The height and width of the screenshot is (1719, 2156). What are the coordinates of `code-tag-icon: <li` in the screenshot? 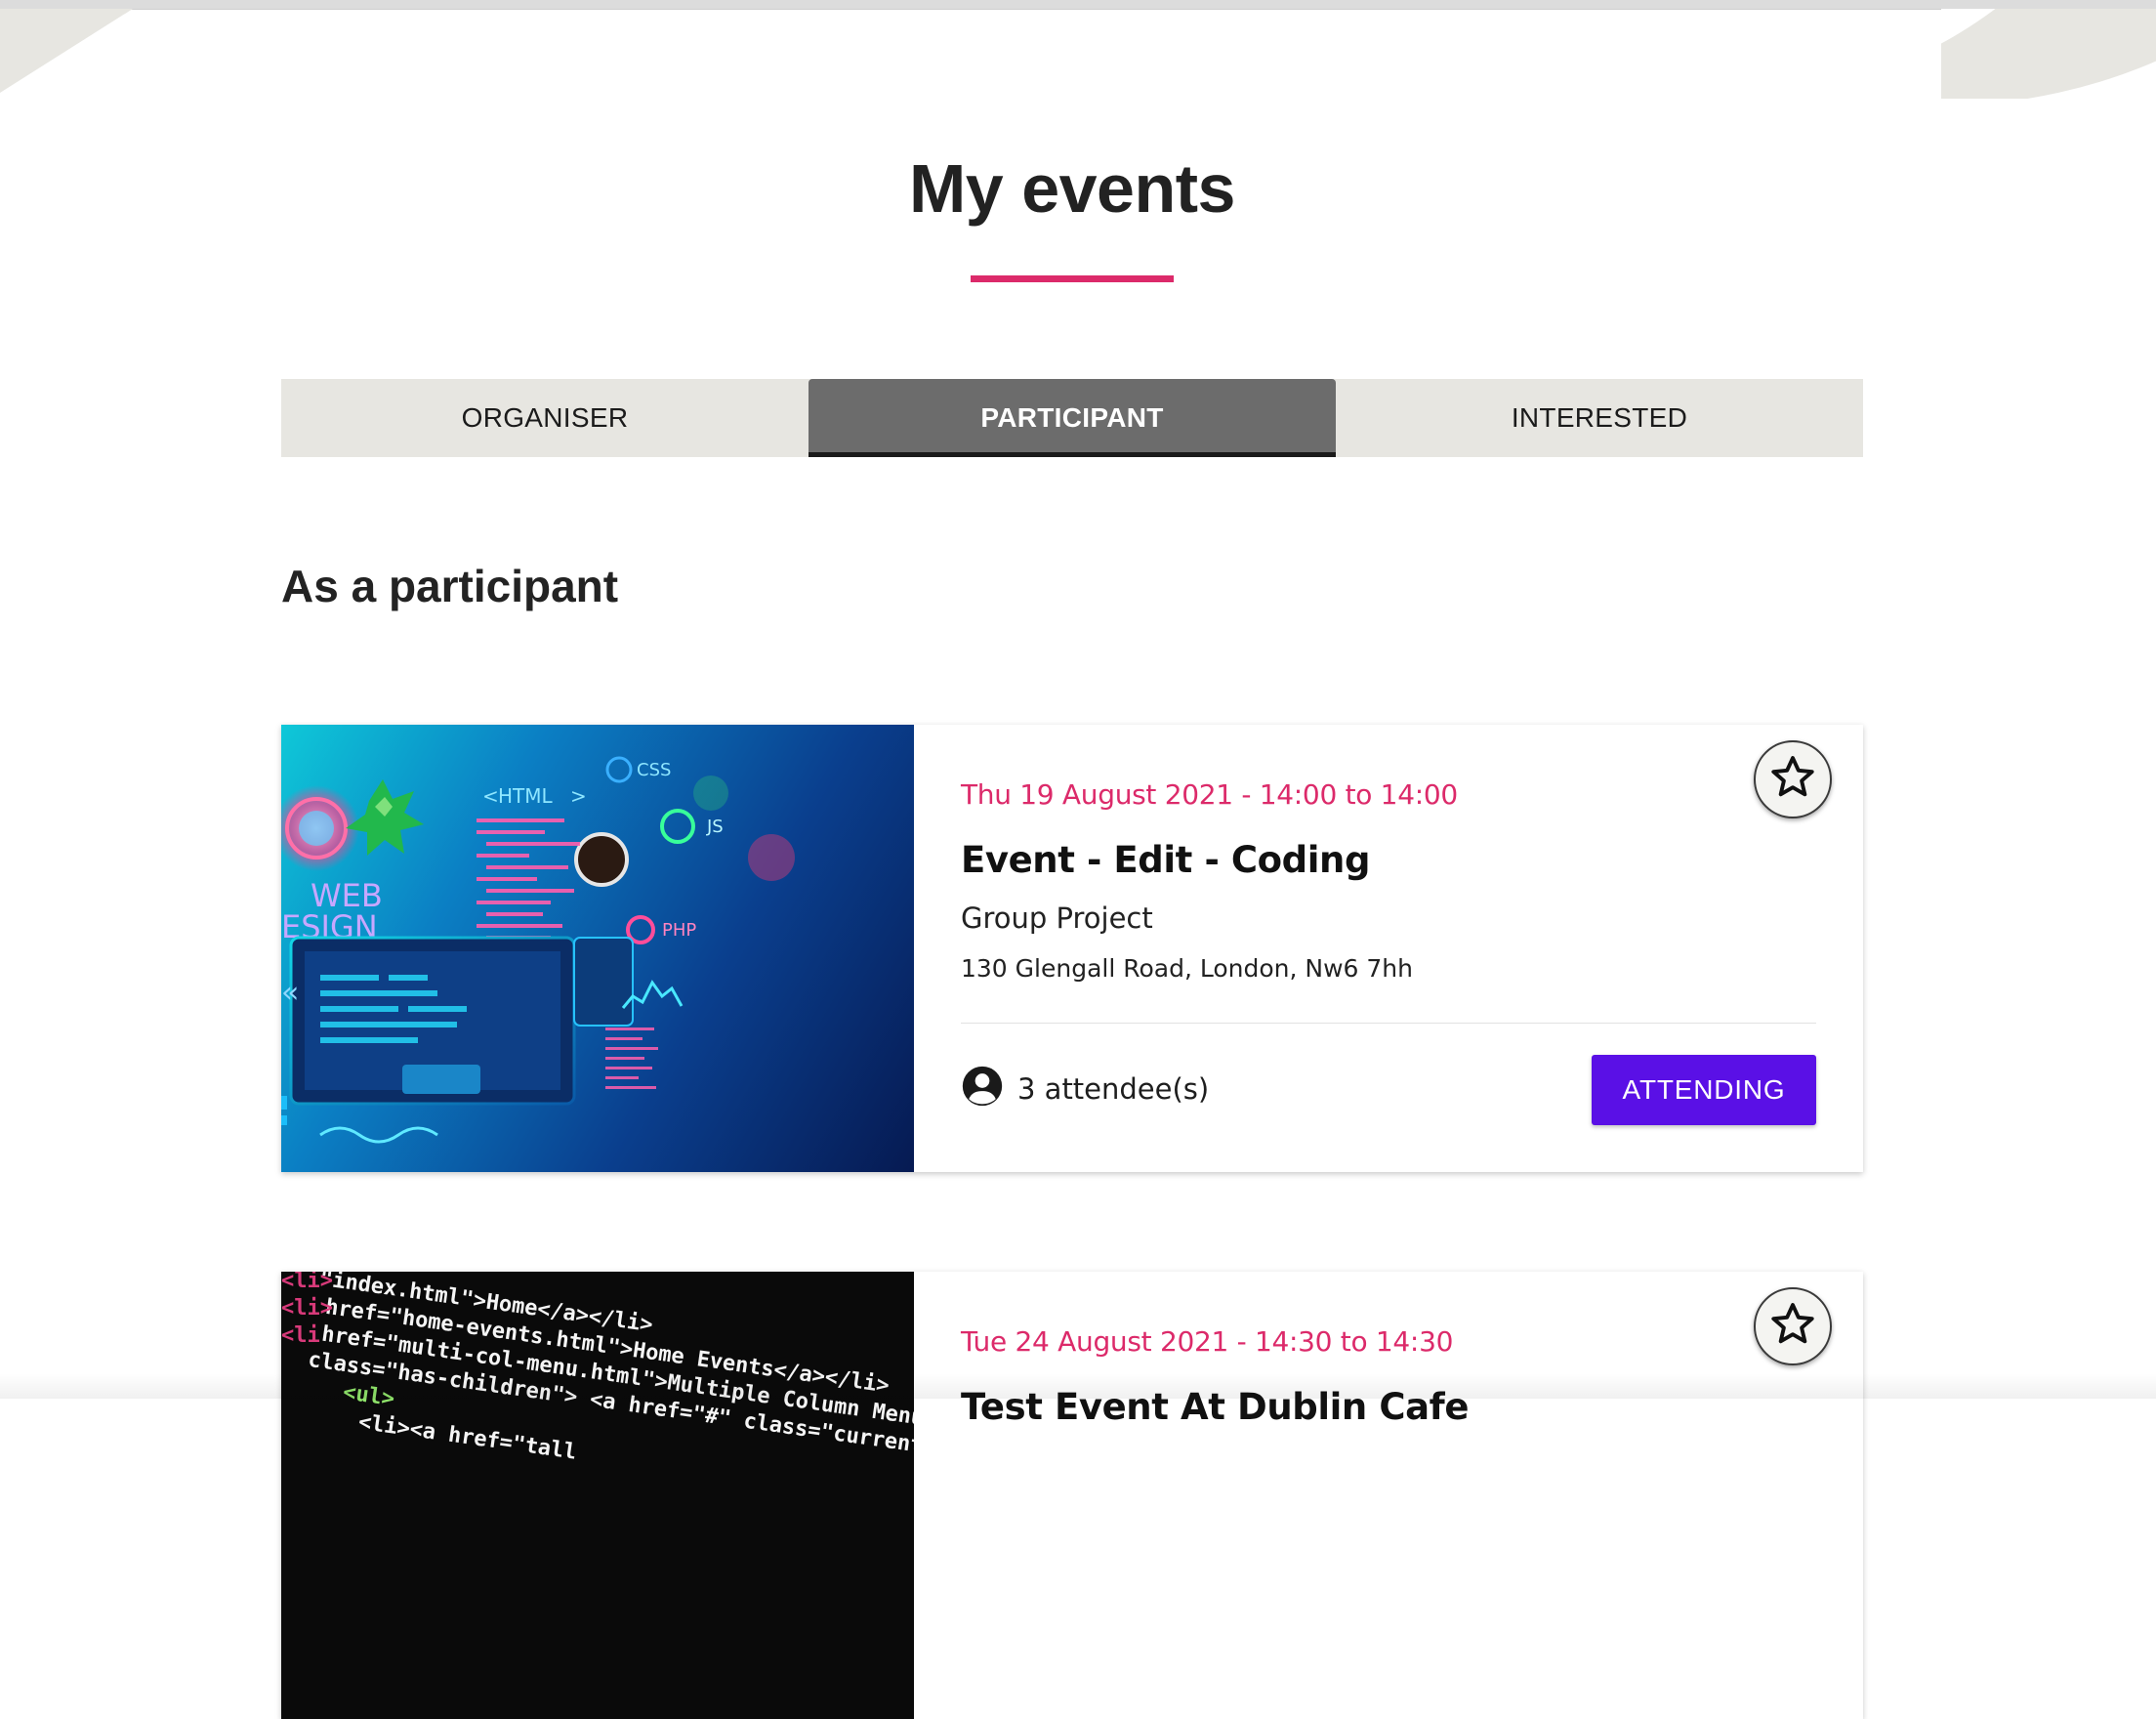 It's located at (300, 1335).